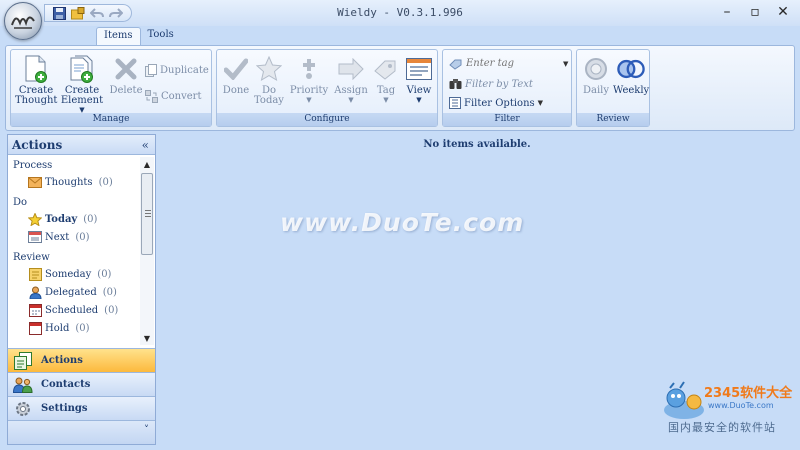  Describe the element at coordinates (596, 90) in the screenshot. I see `daily-label: Daily` at that location.